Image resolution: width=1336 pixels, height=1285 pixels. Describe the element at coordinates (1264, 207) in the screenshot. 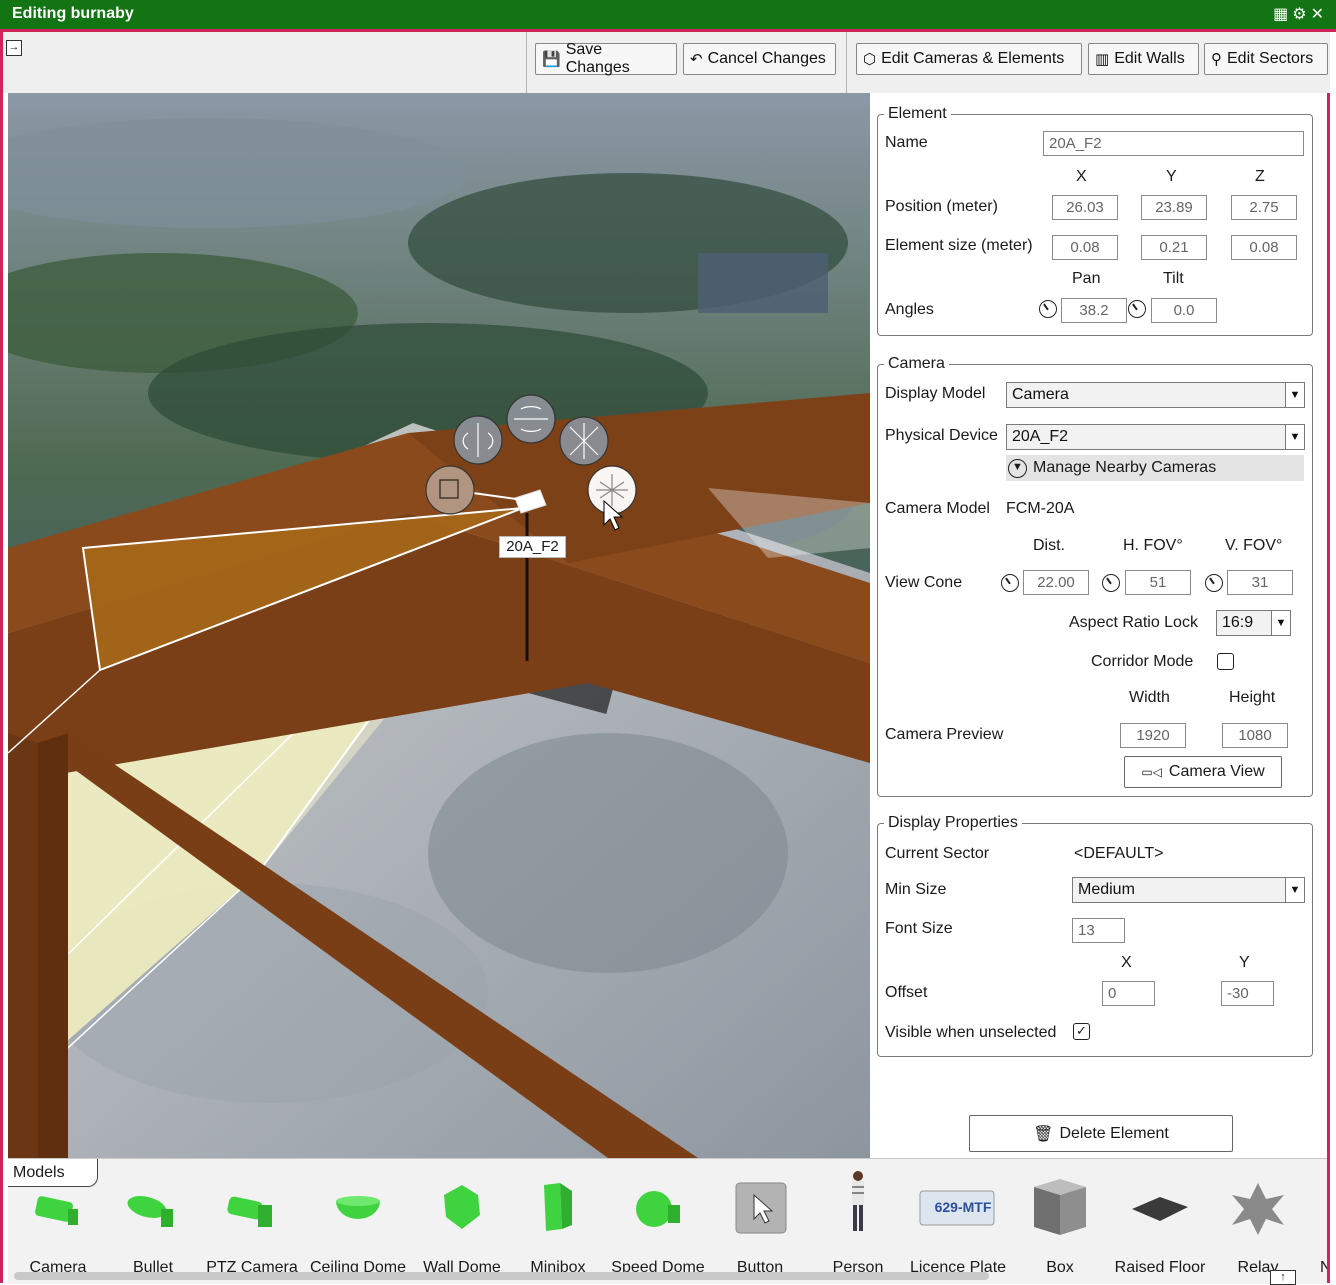

I see `position-z-input: 2.75` at that location.